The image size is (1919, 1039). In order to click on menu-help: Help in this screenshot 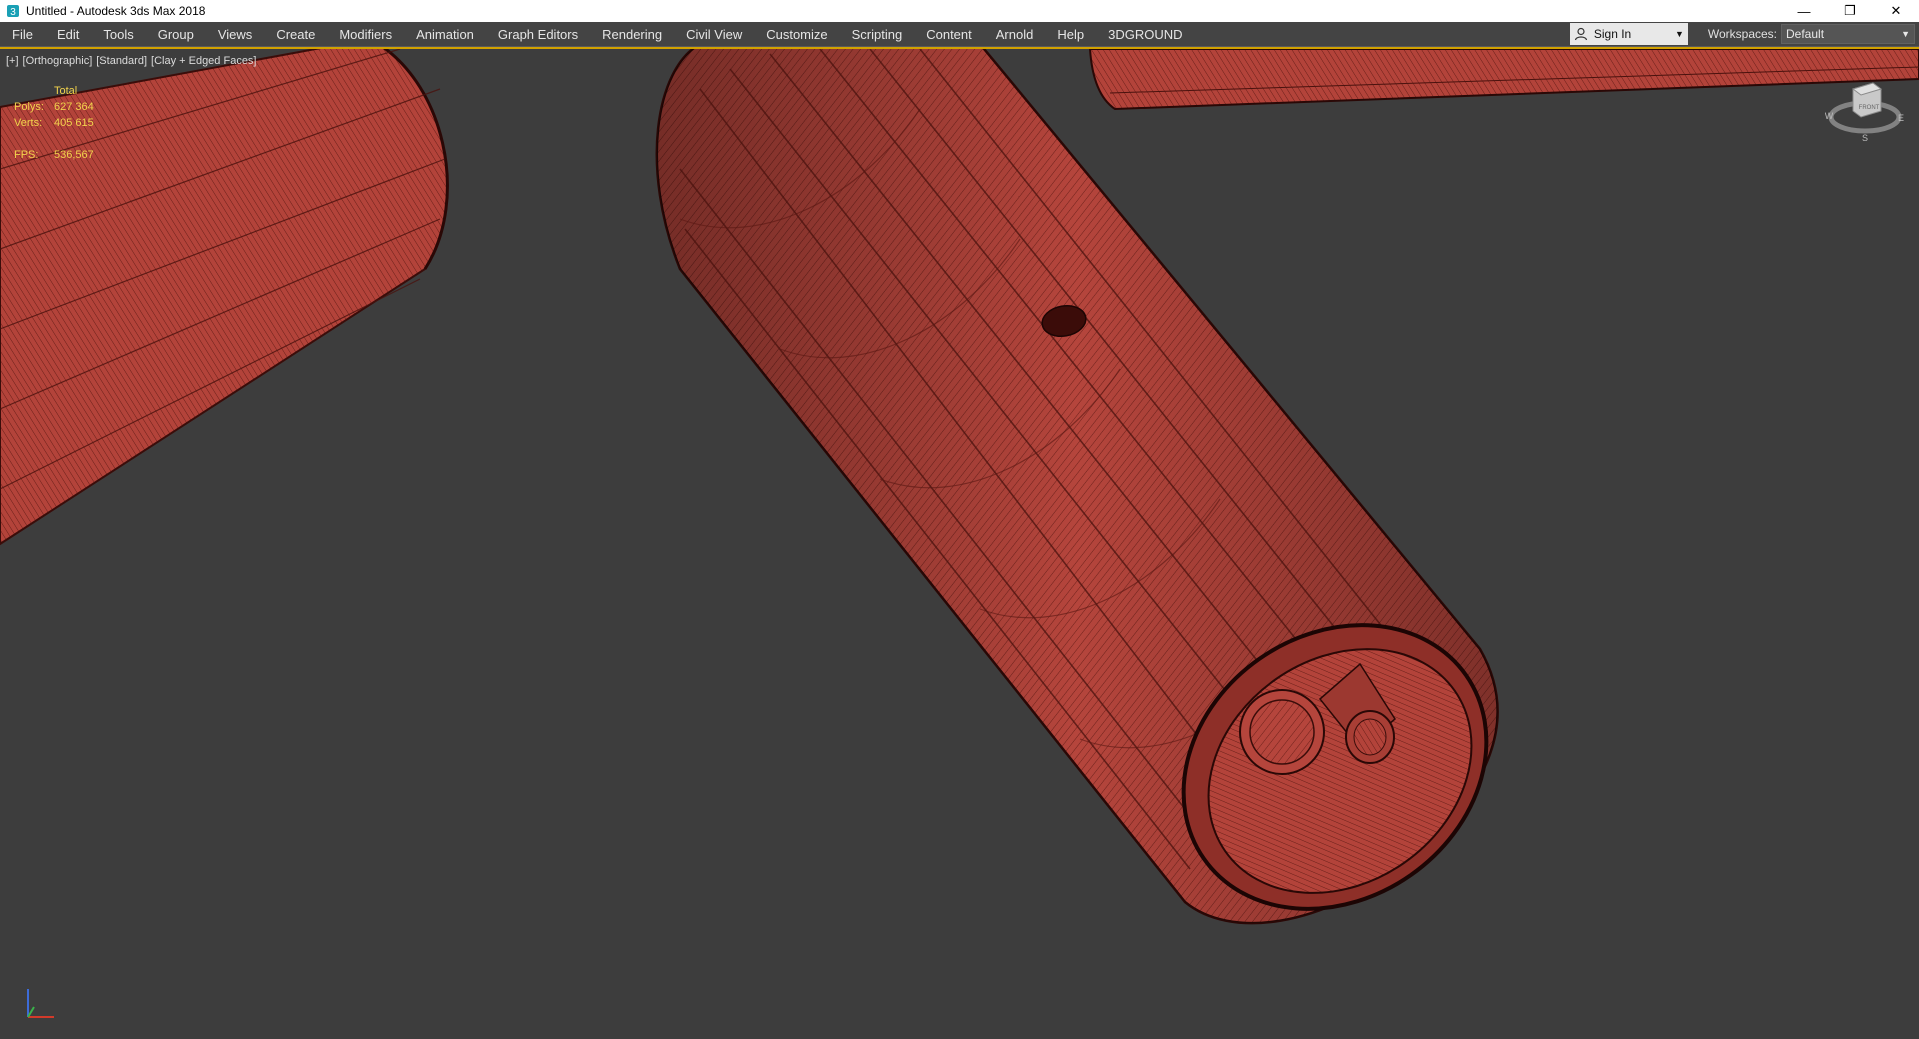, I will do `click(1070, 34)`.